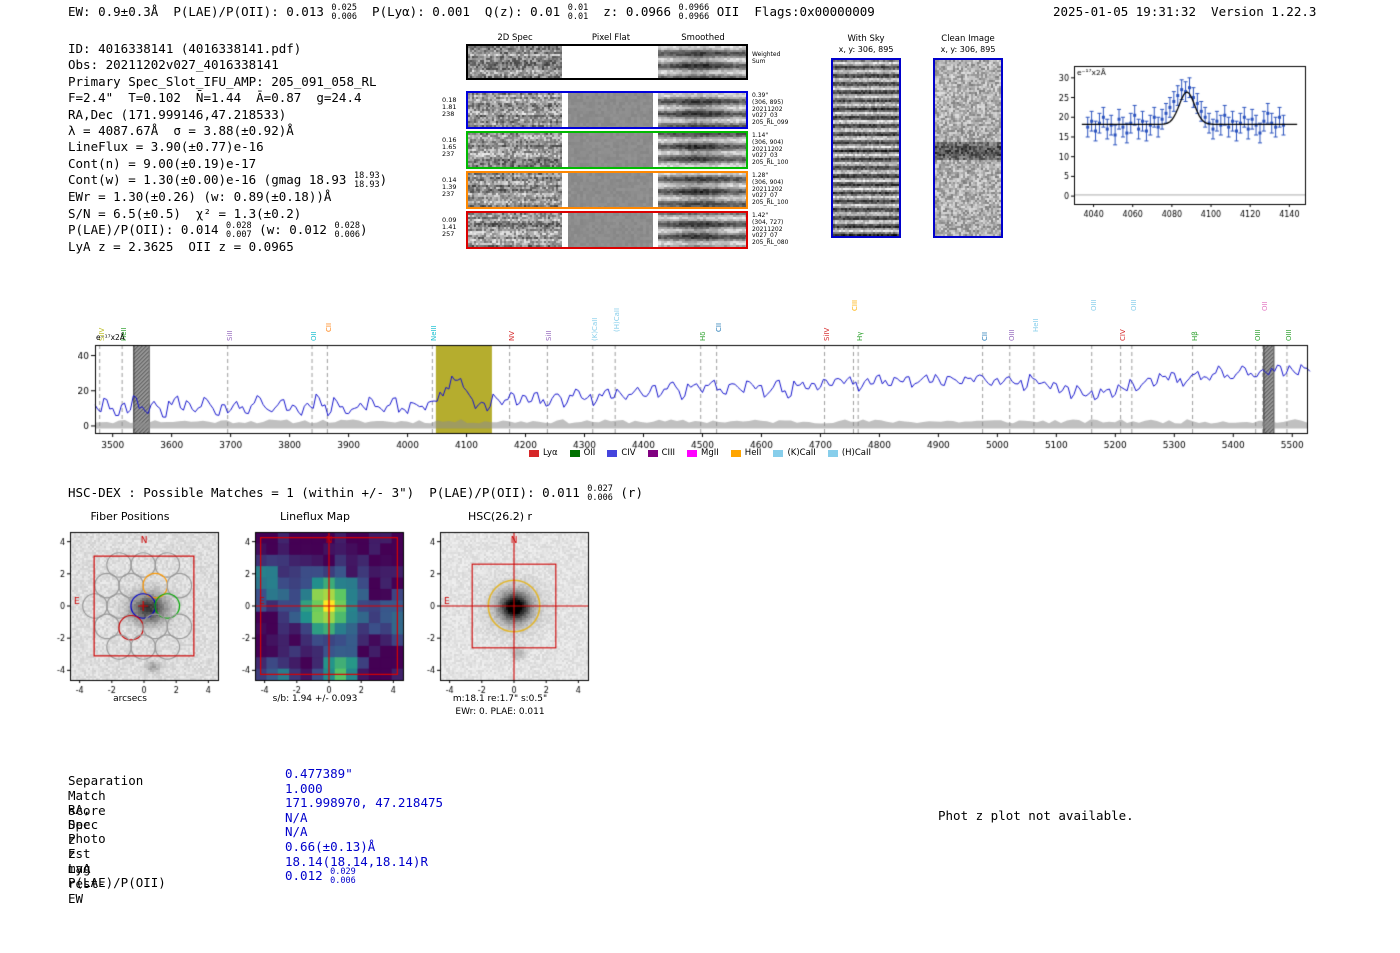  I want to click on weighted-sum-label: Weighted Sum, so click(766, 58).